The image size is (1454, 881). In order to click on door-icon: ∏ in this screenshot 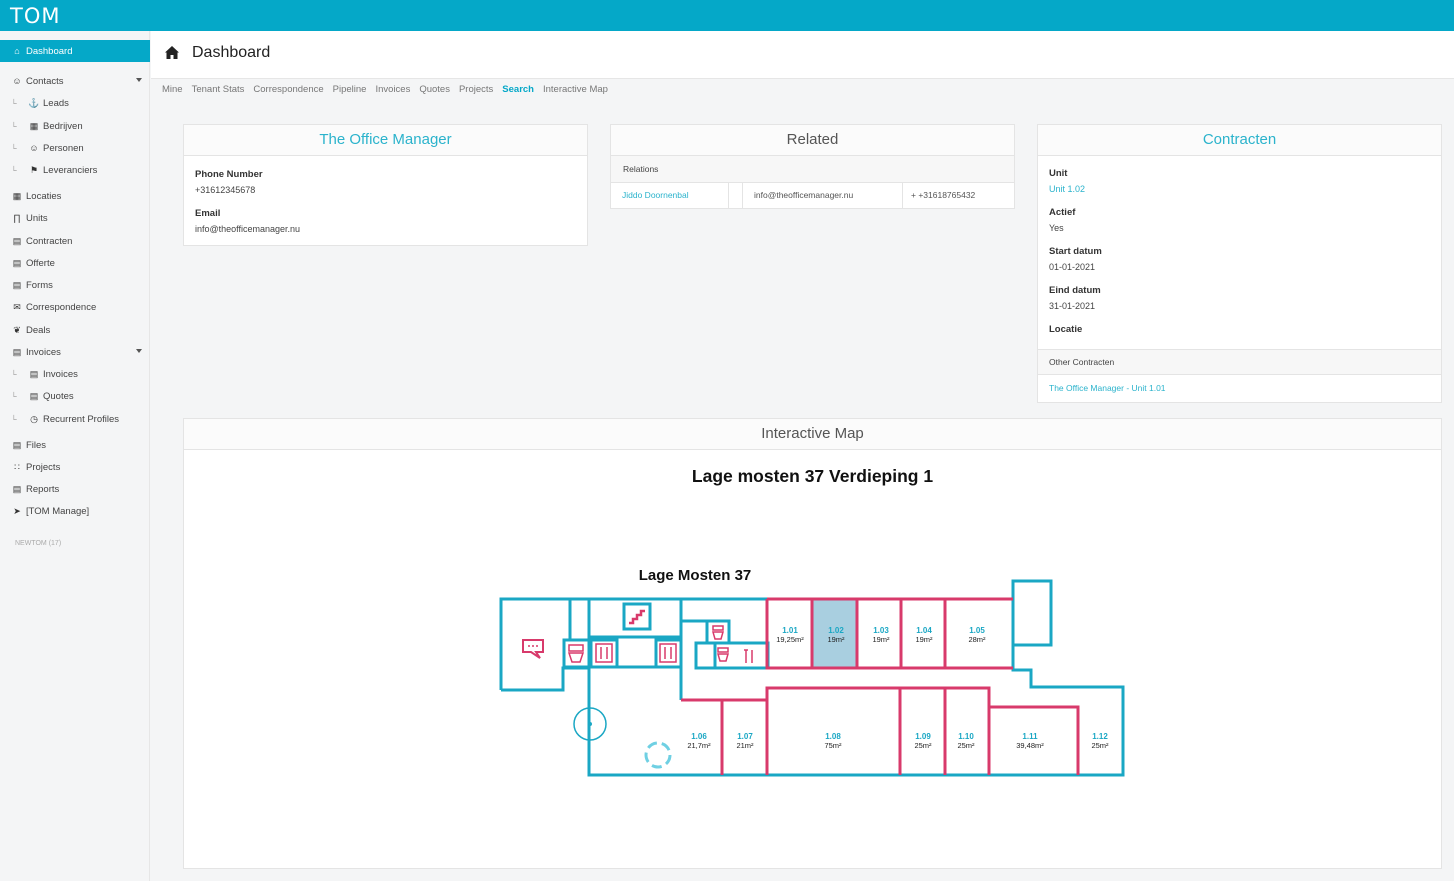, I will do `click(17, 218)`.